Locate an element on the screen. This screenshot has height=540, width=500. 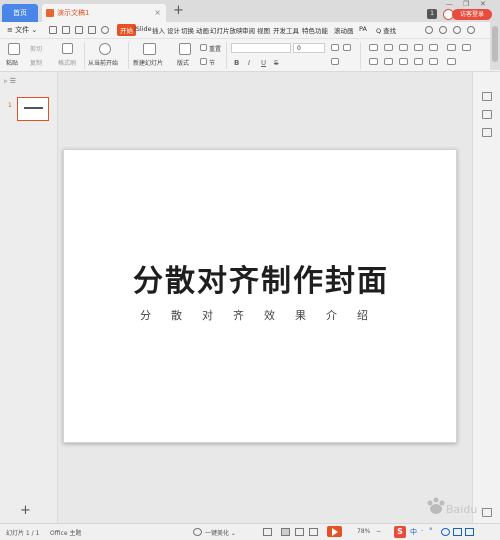
tab-home: 首页 is located at coordinates (20, 13).